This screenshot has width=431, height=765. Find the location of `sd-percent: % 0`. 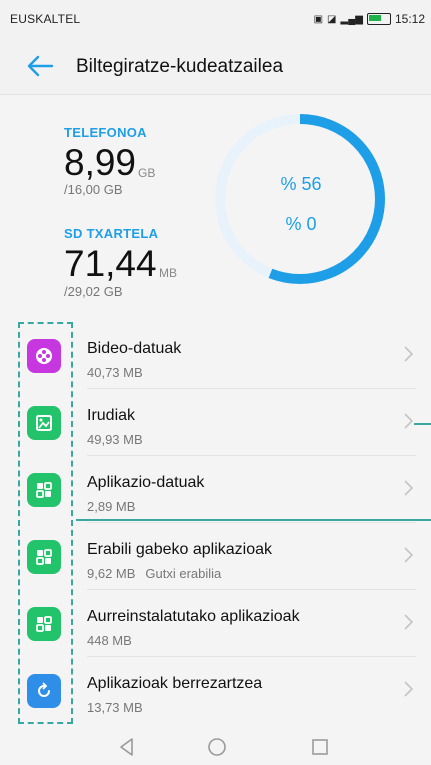

sd-percent: % 0 is located at coordinates (301, 224).